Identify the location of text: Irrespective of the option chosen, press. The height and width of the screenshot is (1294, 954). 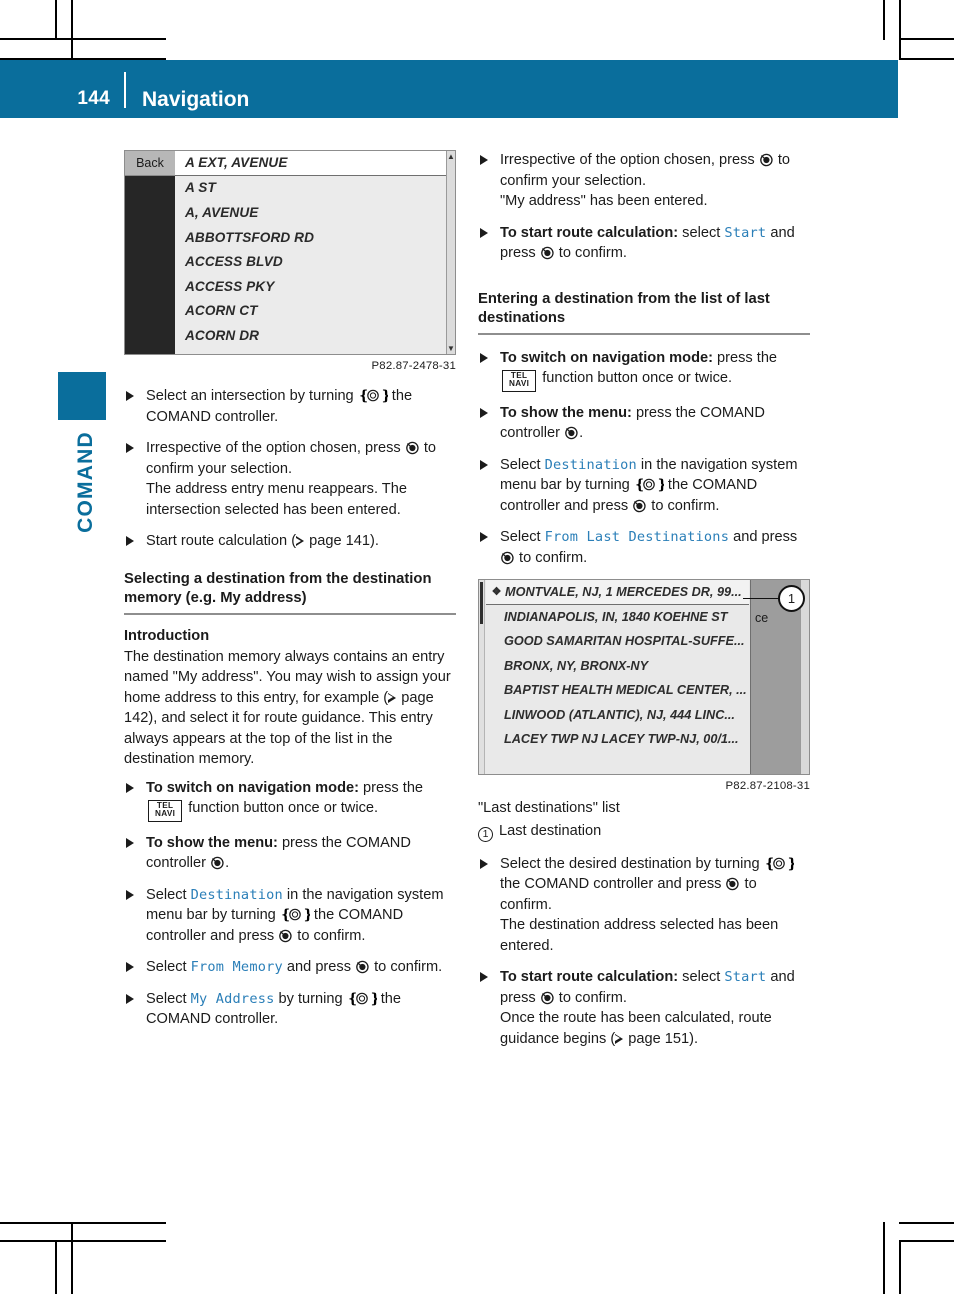
(275, 448).